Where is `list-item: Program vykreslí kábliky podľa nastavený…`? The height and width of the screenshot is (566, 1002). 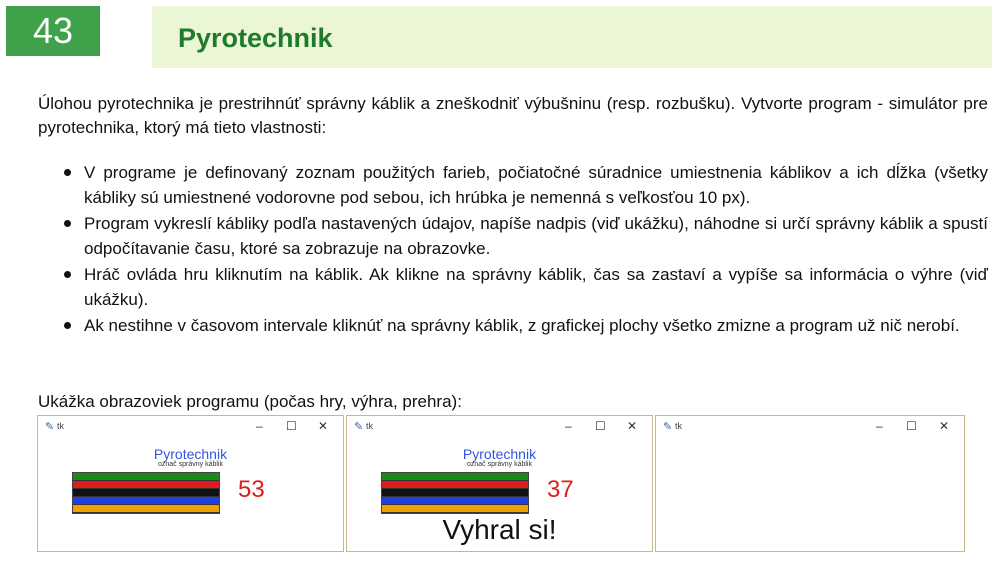 list-item: Program vykreslí kábliky podľa nastavený… is located at coordinates (525, 236).